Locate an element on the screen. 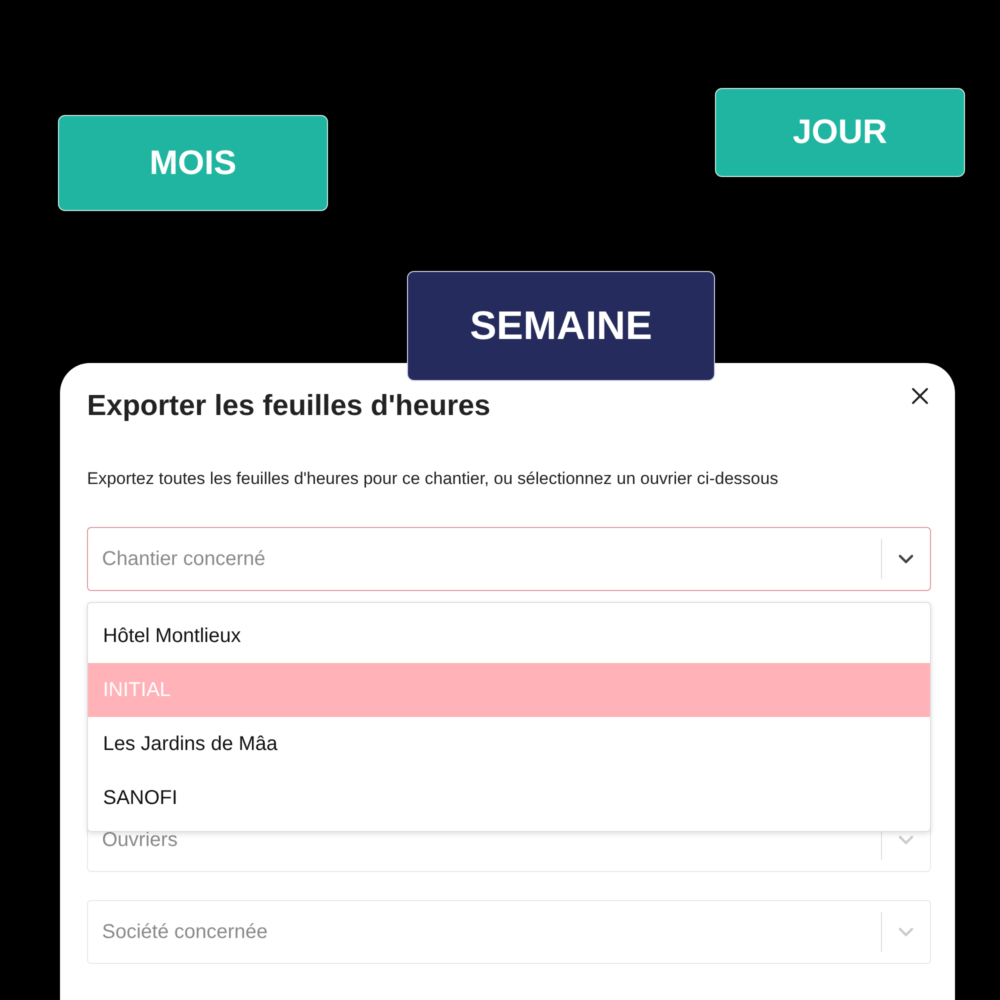  period-button: JOUR is located at coordinates (840, 132).